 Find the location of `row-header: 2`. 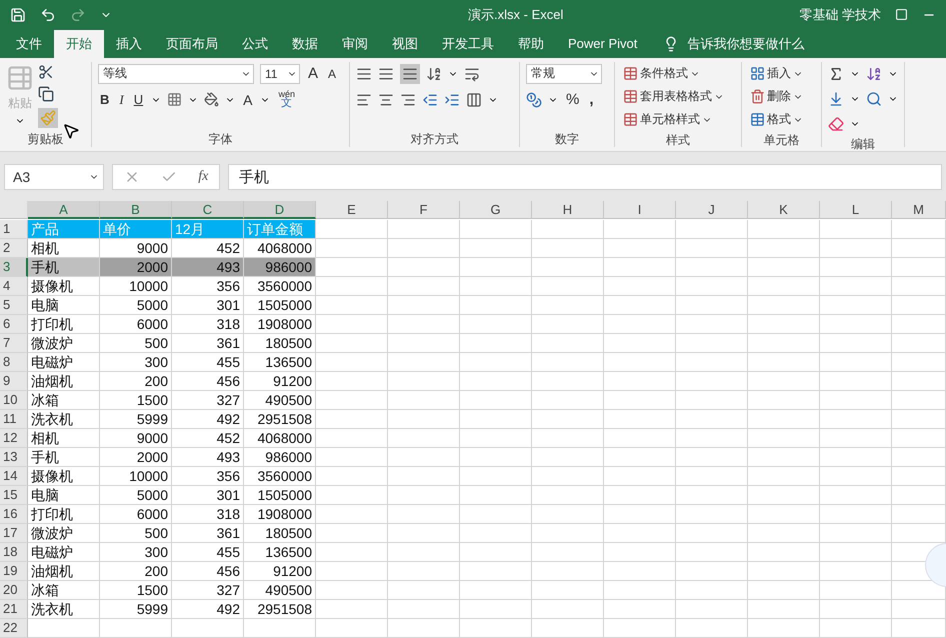

row-header: 2 is located at coordinates (14, 248).